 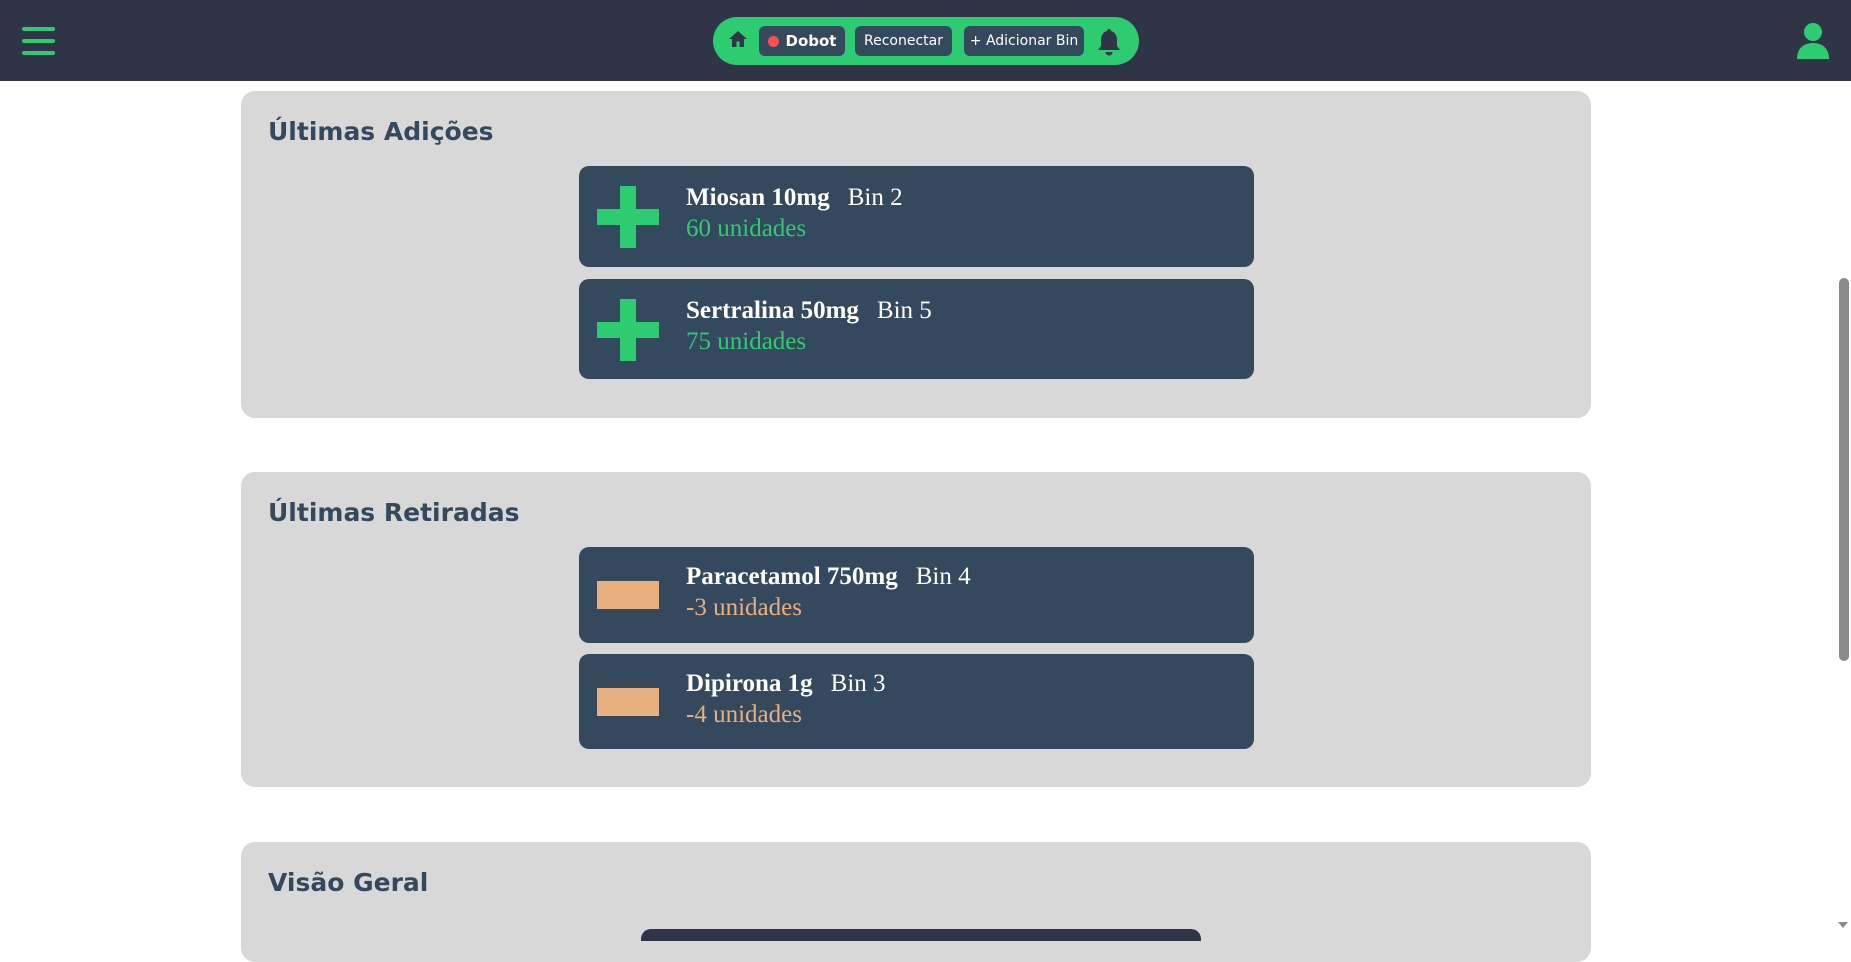 I want to click on overview-card, so click(x=921, y=935).